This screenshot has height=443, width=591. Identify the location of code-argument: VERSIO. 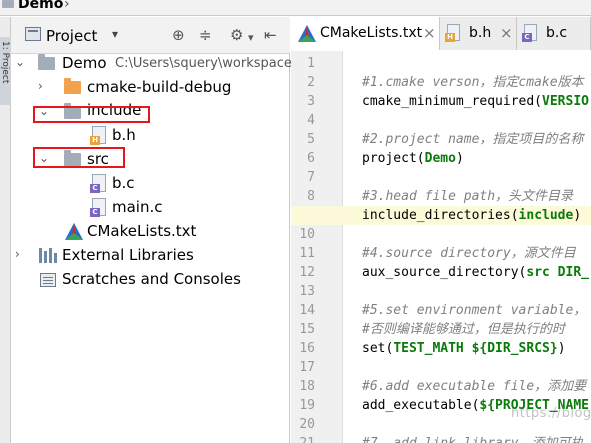
(565, 101).